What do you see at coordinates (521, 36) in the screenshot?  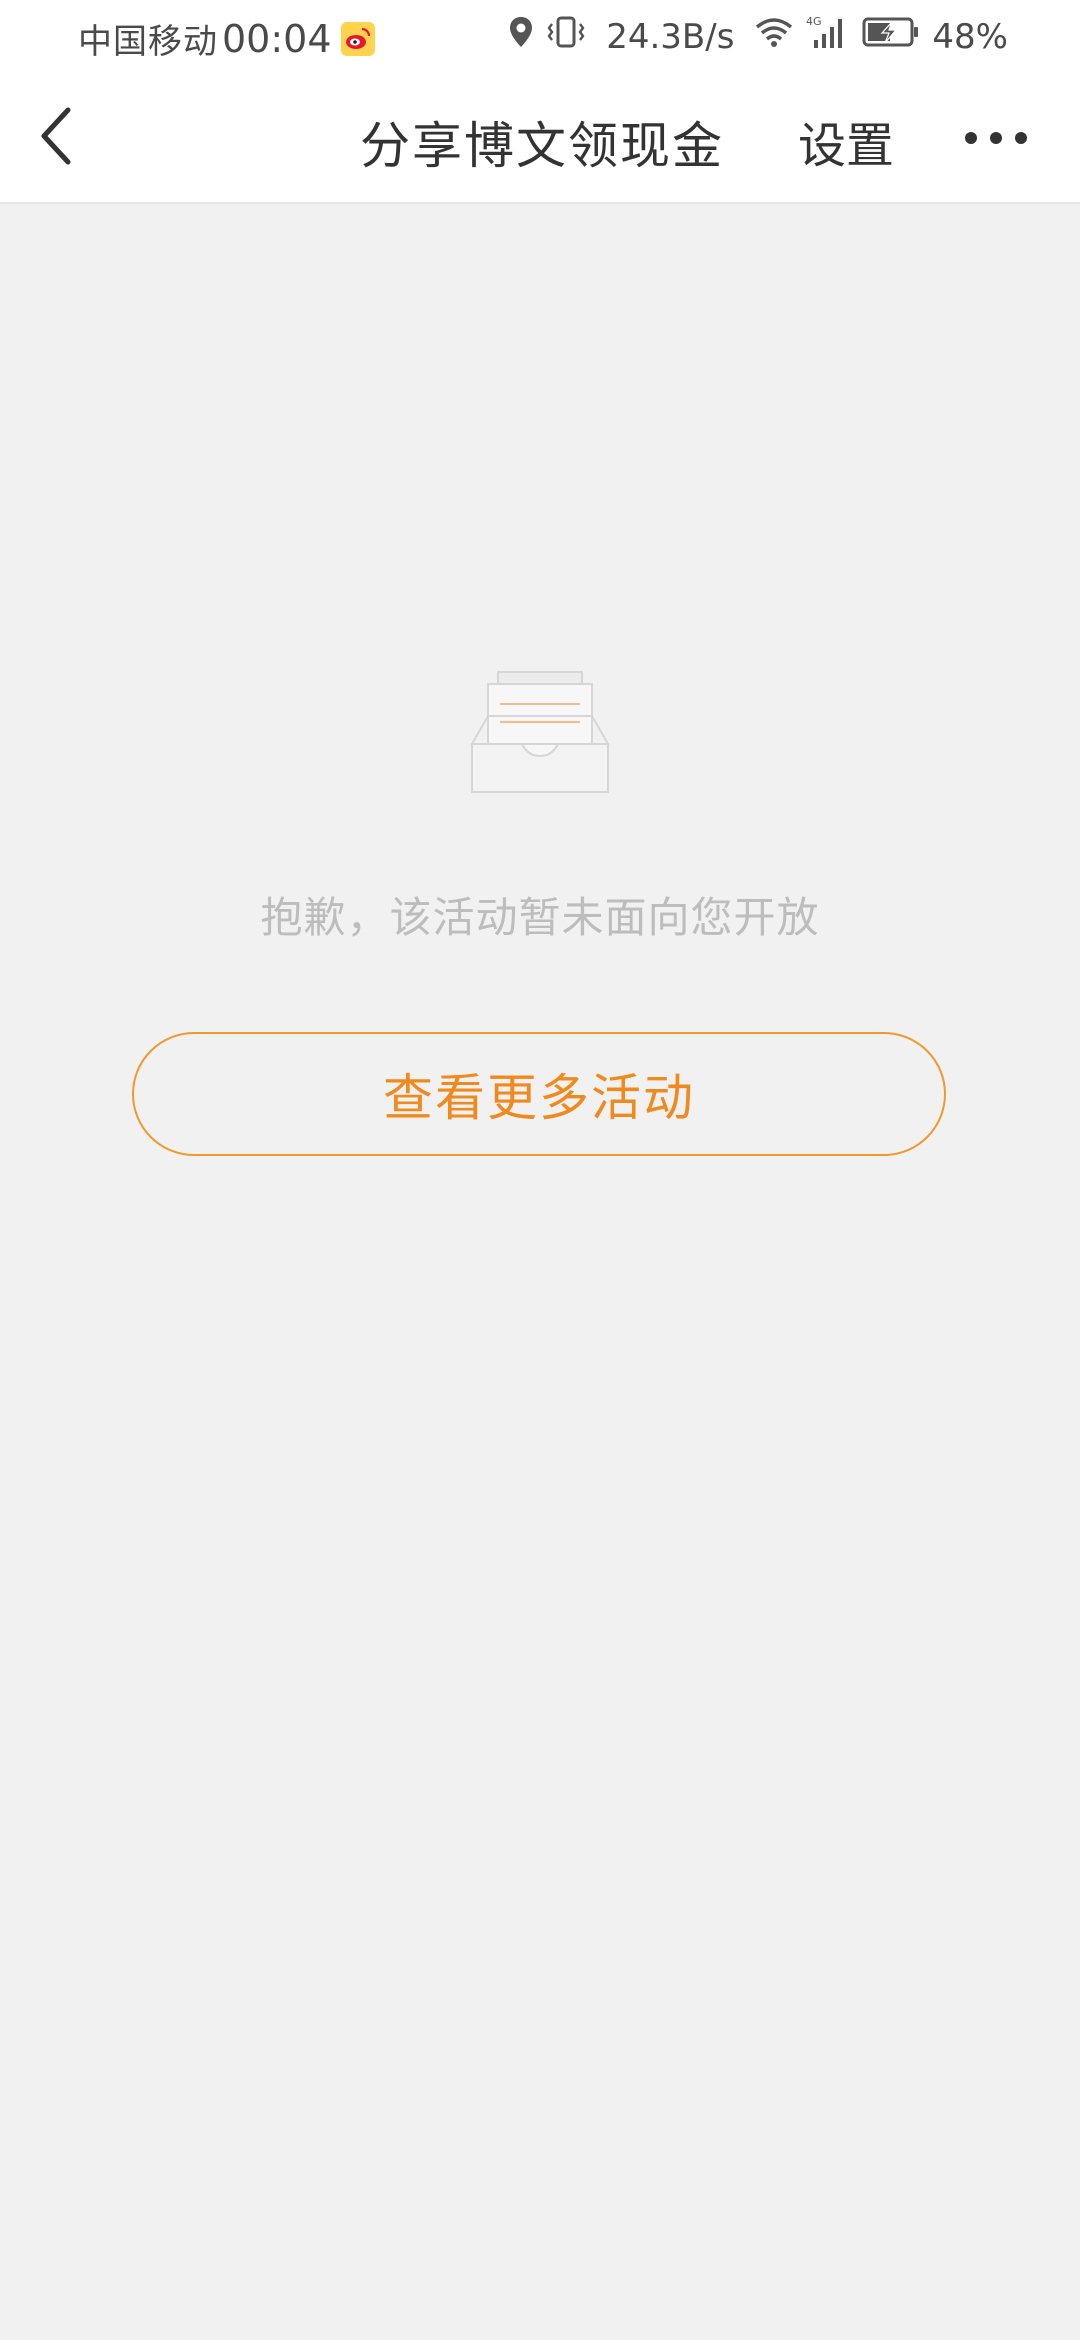 I see `location-icon` at bounding box center [521, 36].